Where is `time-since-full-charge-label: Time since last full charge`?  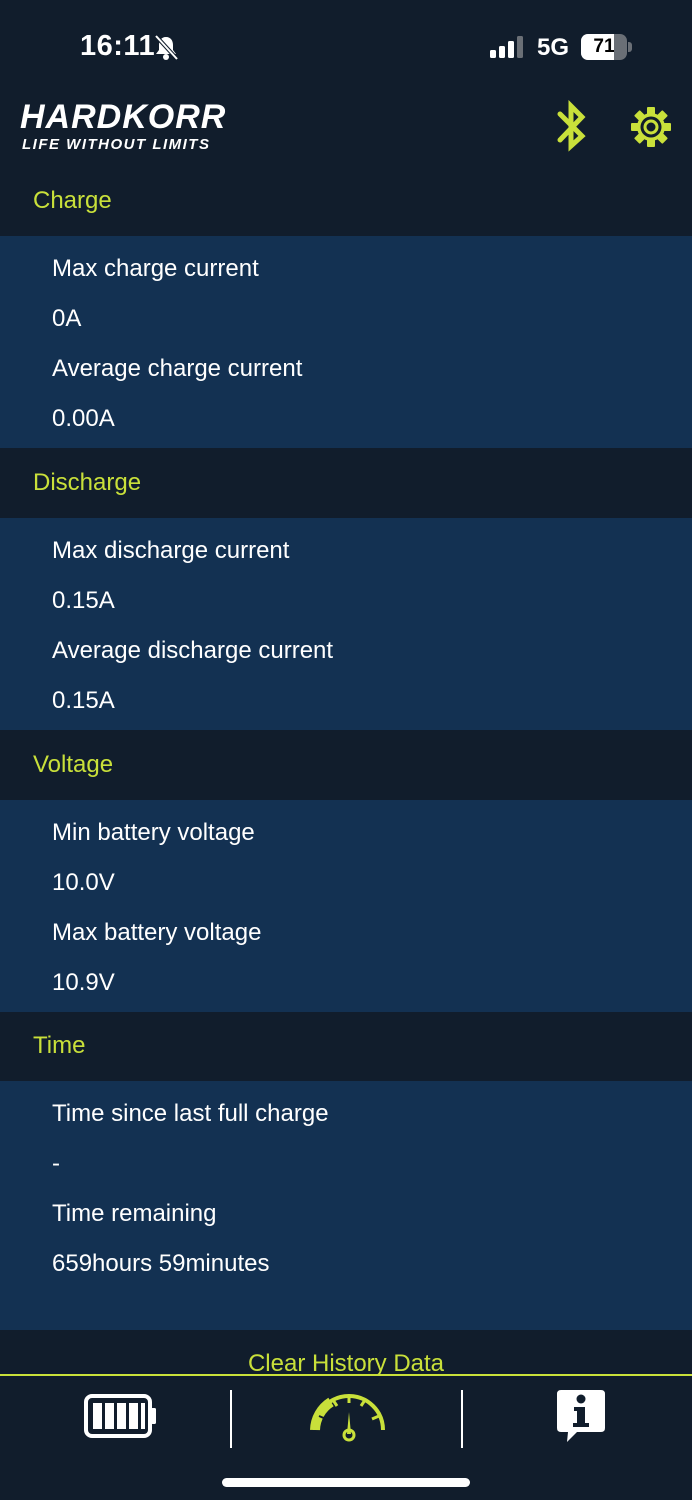
time-since-full-charge-label: Time since last full charge is located at coordinates (190, 1113).